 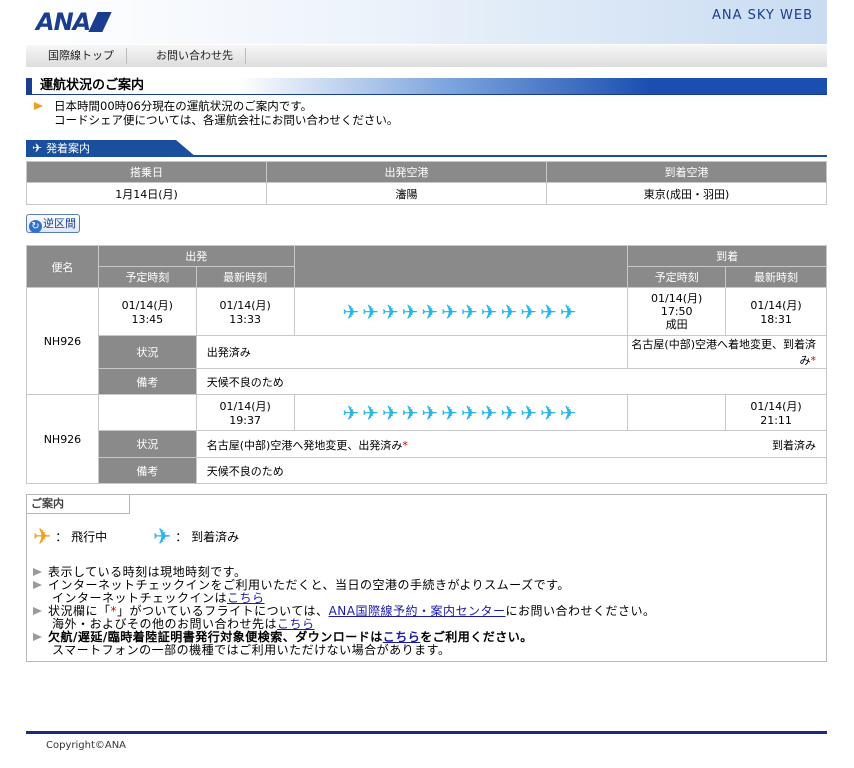 I want to click on ana-logo: ANA, so click(x=74, y=22).